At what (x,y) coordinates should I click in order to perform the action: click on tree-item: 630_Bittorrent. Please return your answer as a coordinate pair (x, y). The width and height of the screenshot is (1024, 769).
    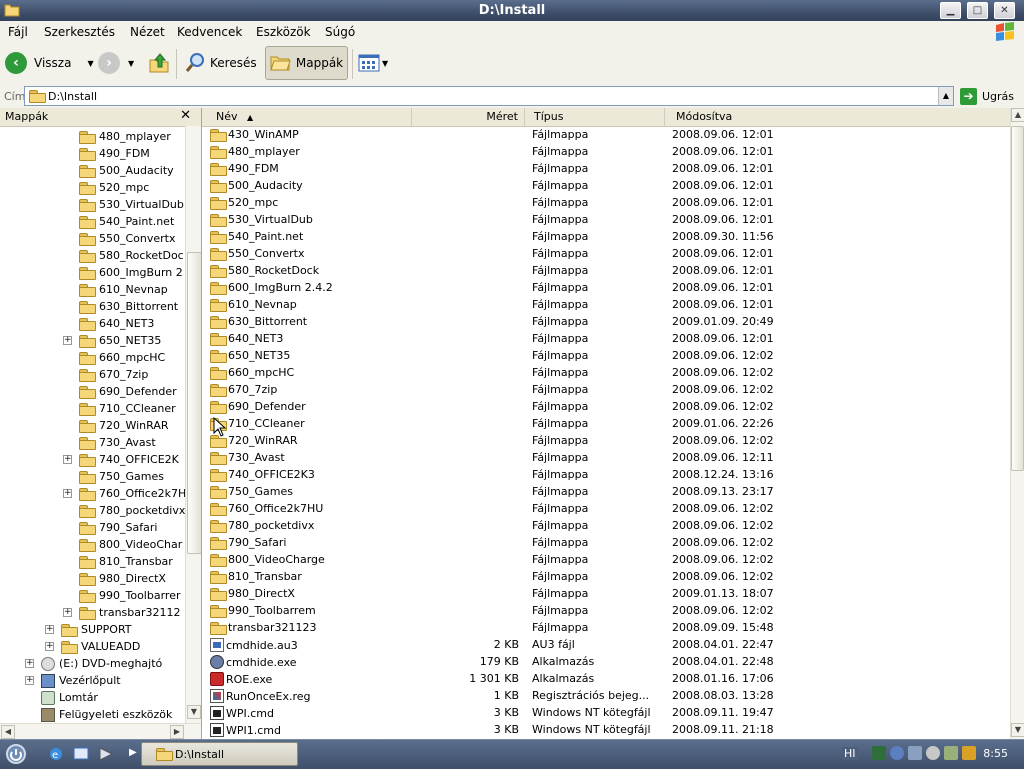
    Looking at the image, I should click on (128, 306).